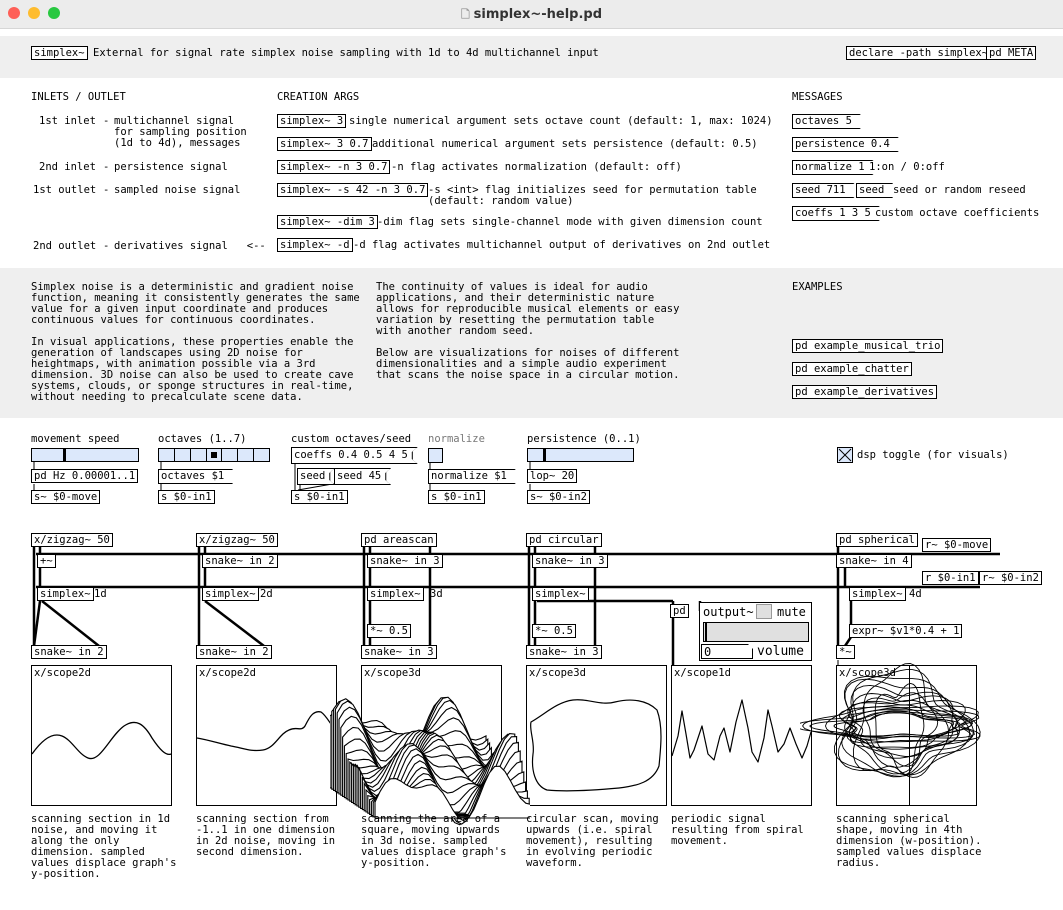 This screenshot has height=910, width=1063. I want to click on send-in2: s~ $0-in2, so click(558, 497).